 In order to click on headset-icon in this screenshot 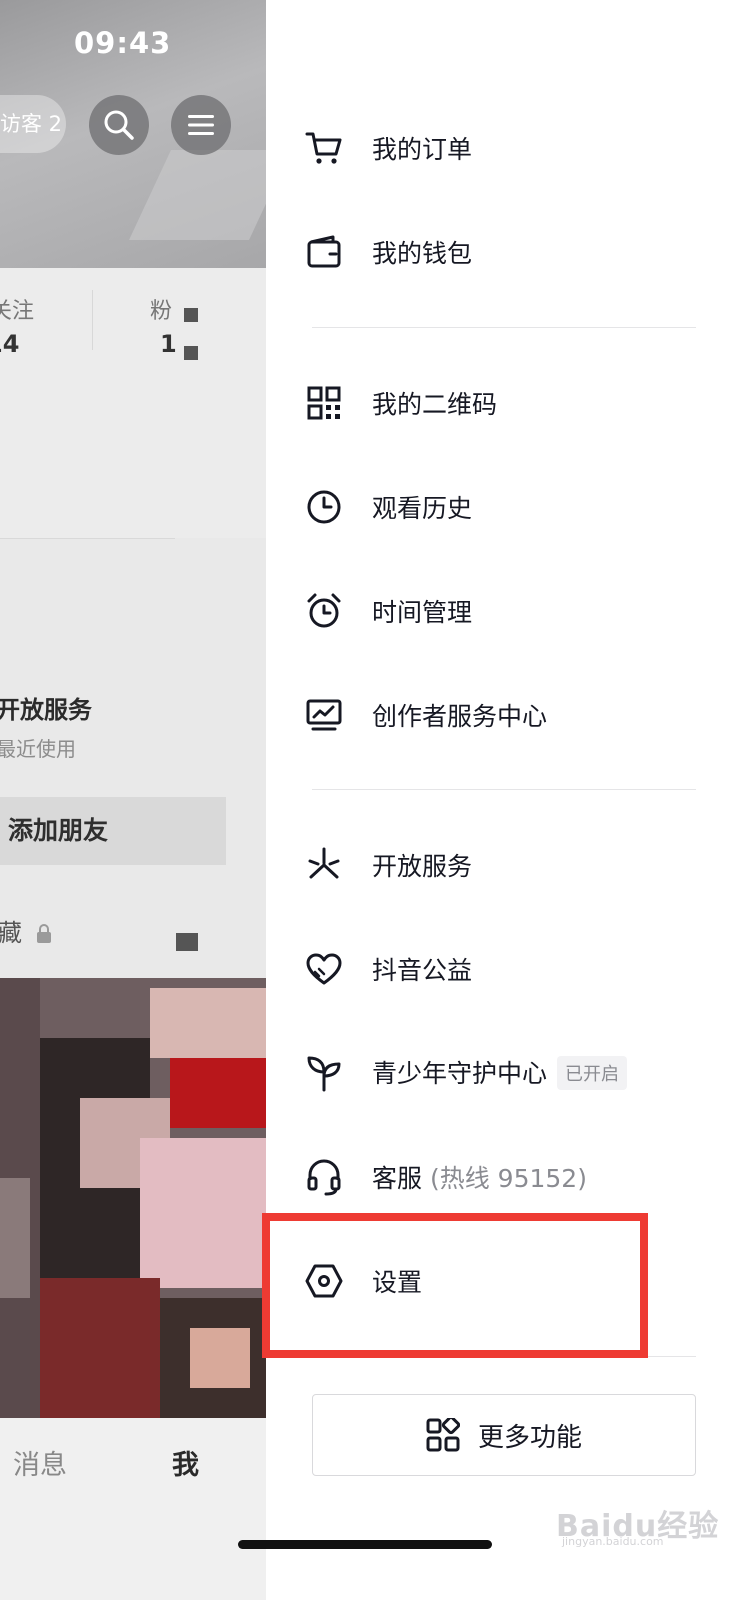, I will do `click(324, 1177)`.